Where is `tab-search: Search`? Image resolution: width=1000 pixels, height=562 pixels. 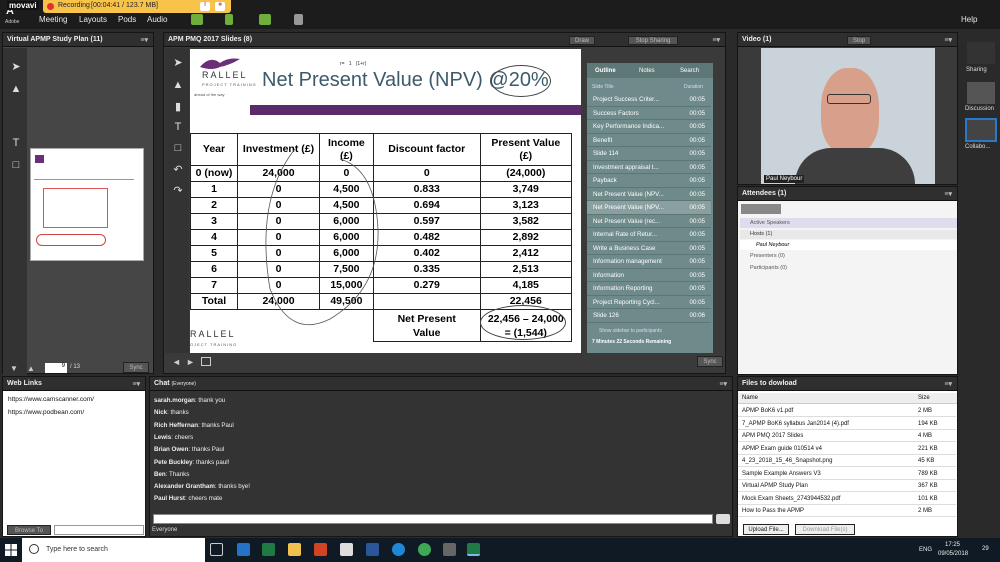 tab-search: Search is located at coordinates (689, 71).